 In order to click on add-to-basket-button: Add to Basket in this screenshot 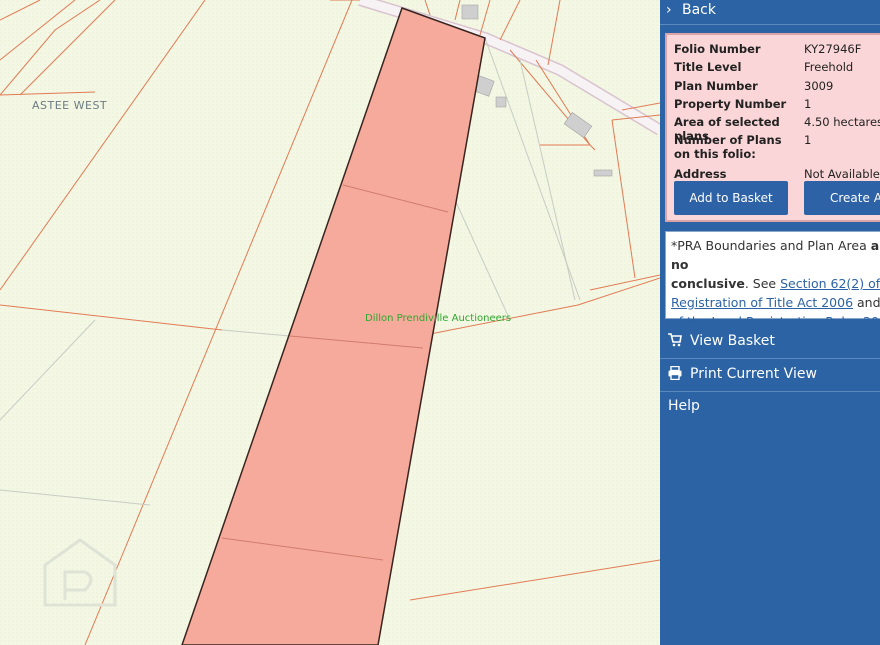, I will do `click(731, 198)`.